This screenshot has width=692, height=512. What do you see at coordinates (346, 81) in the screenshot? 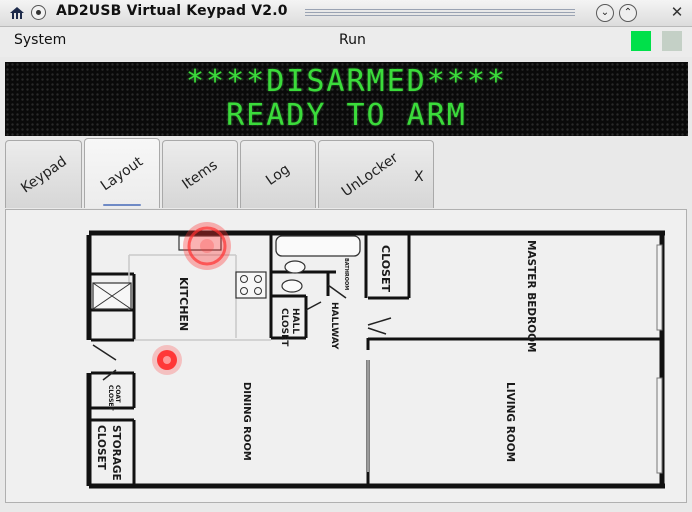
I see `display-line-1: ****DISARMED****` at bounding box center [346, 81].